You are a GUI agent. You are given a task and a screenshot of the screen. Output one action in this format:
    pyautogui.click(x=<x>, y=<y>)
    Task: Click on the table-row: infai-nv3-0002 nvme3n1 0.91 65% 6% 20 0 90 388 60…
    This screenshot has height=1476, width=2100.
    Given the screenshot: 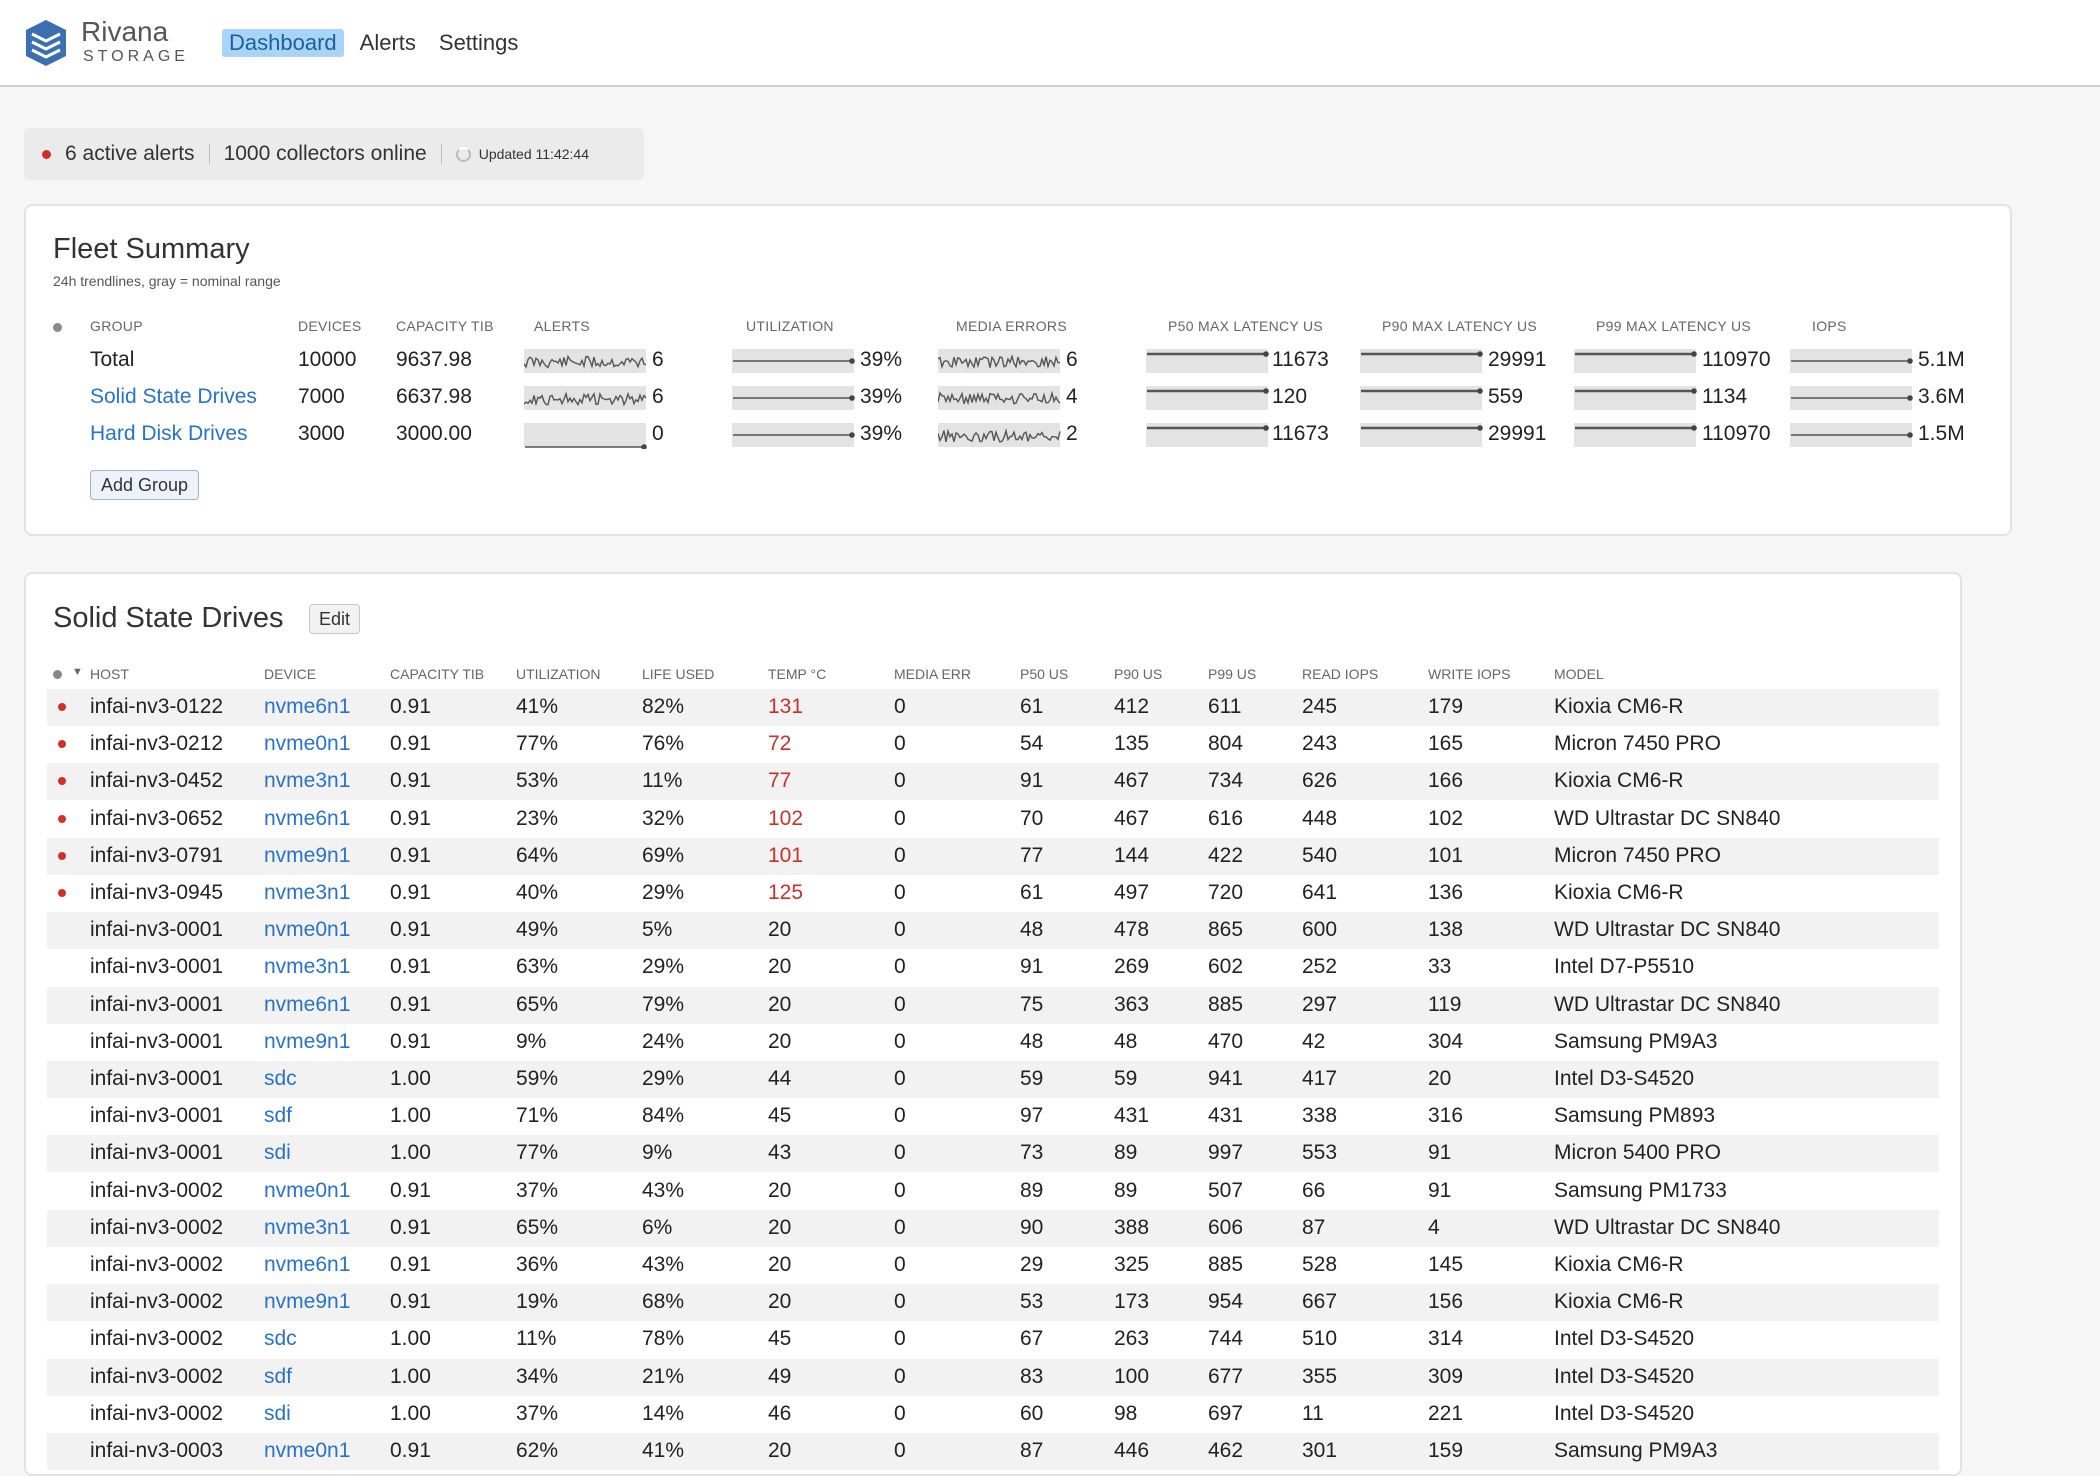 What is the action you would take?
    pyautogui.click(x=993, y=1228)
    